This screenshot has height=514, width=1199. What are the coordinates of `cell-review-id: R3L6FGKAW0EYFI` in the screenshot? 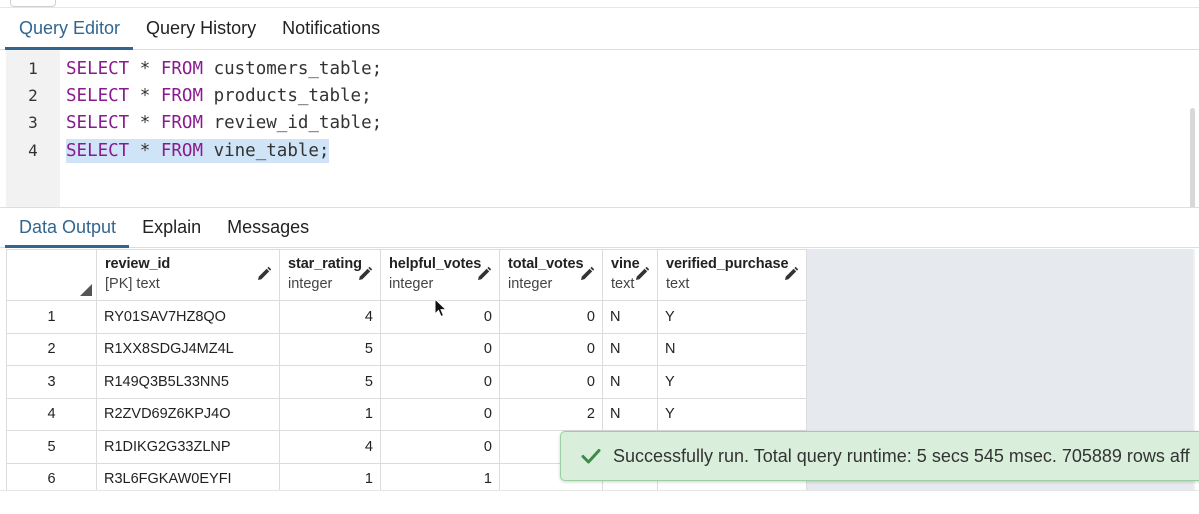 It's located at (188, 476).